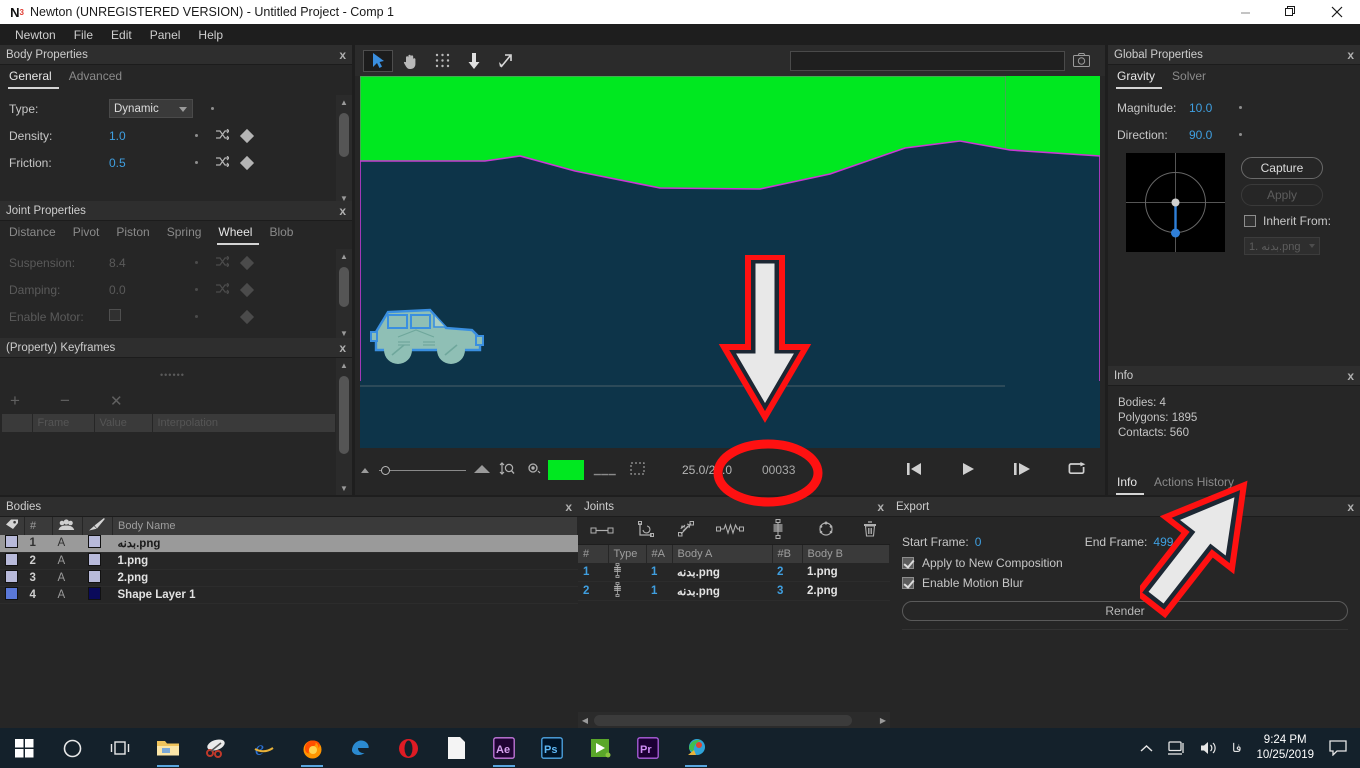  What do you see at coordinates (1240, 107) in the screenshot?
I see `magnitude-anim-dot` at bounding box center [1240, 107].